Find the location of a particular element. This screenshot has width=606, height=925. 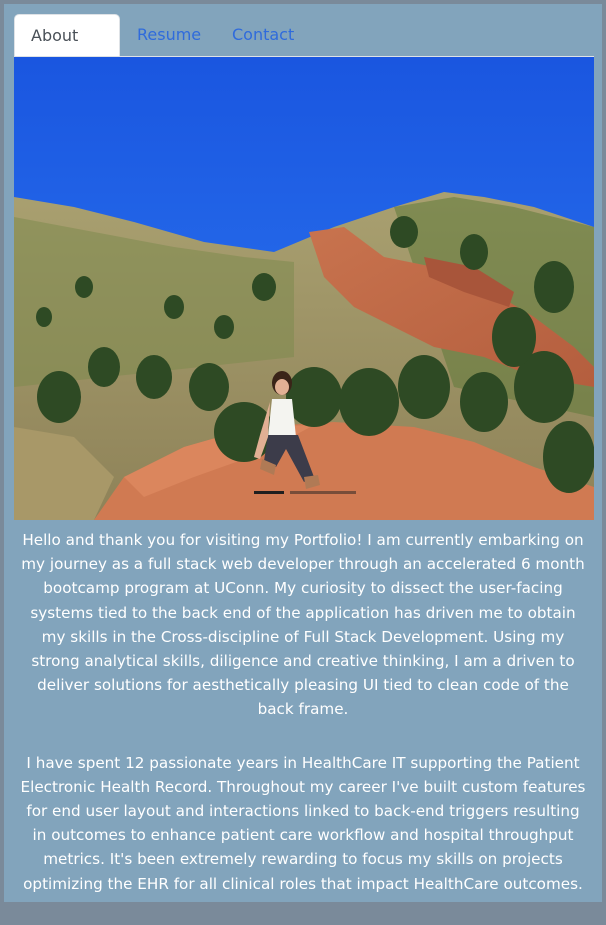

tab-about-me: About Me is located at coordinates (67, 50).